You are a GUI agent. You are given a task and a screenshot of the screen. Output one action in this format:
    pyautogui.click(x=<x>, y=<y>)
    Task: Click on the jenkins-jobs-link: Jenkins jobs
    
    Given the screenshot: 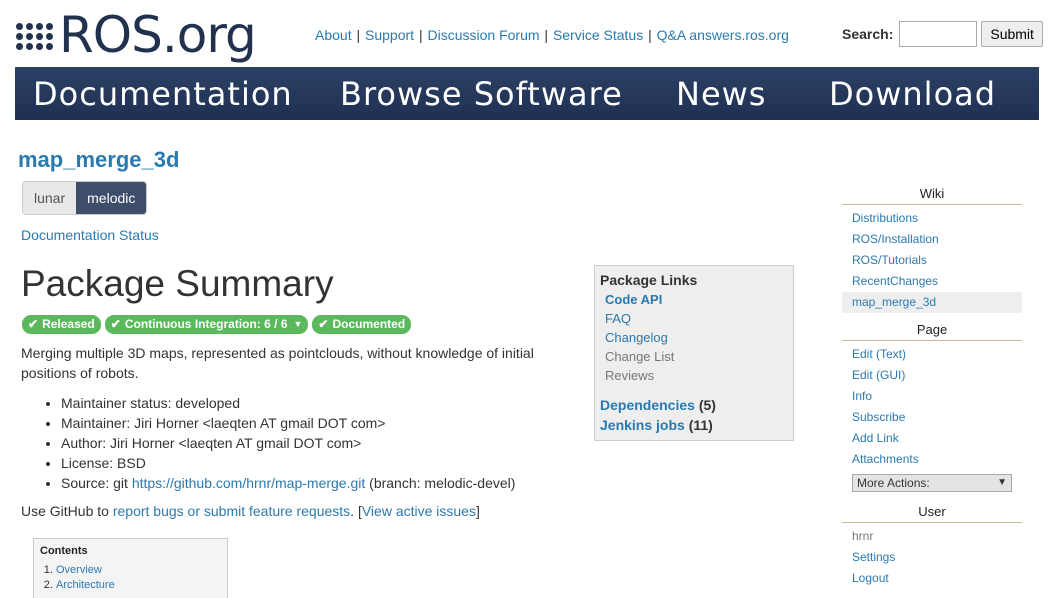 What is the action you would take?
    pyautogui.click(x=642, y=425)
    